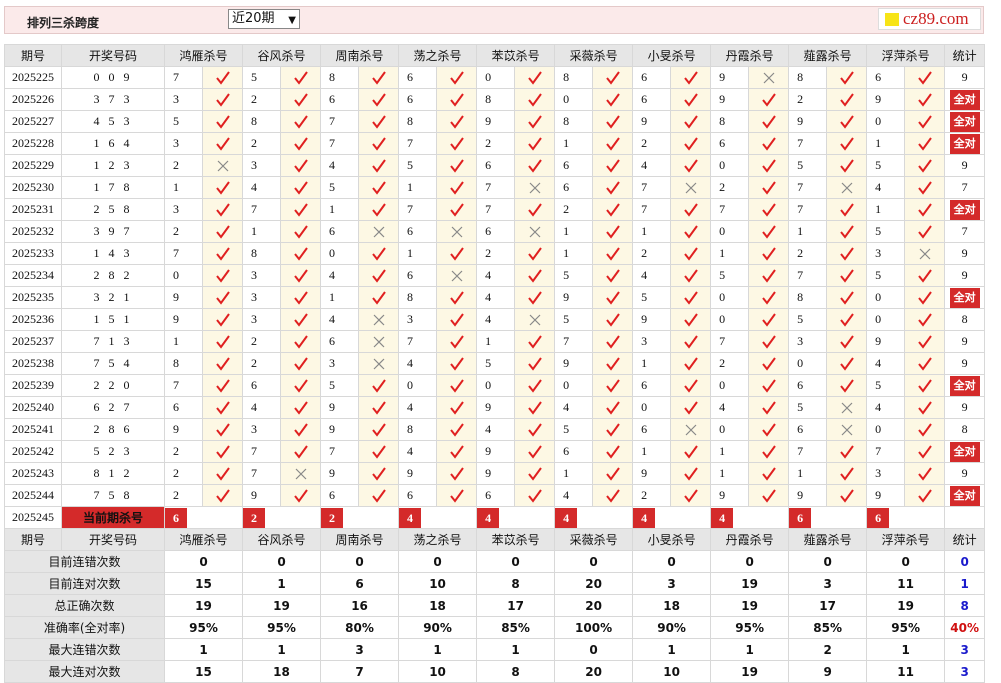 This screenshot has height=683, width=1001. I want to click on summary-value: 95%, so click(282, 627).